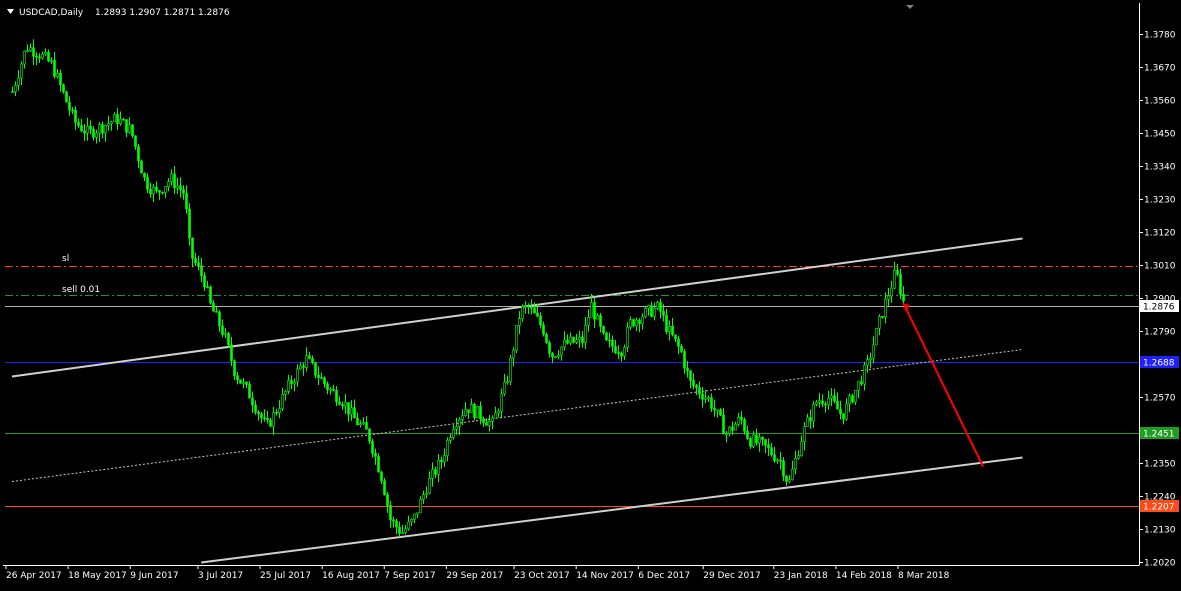 This screenshot has width=1181, height=591. Describe the element at coordinates (1160, 168) in the screenshot. I see `price-tick-label: 1.3340` at that location.